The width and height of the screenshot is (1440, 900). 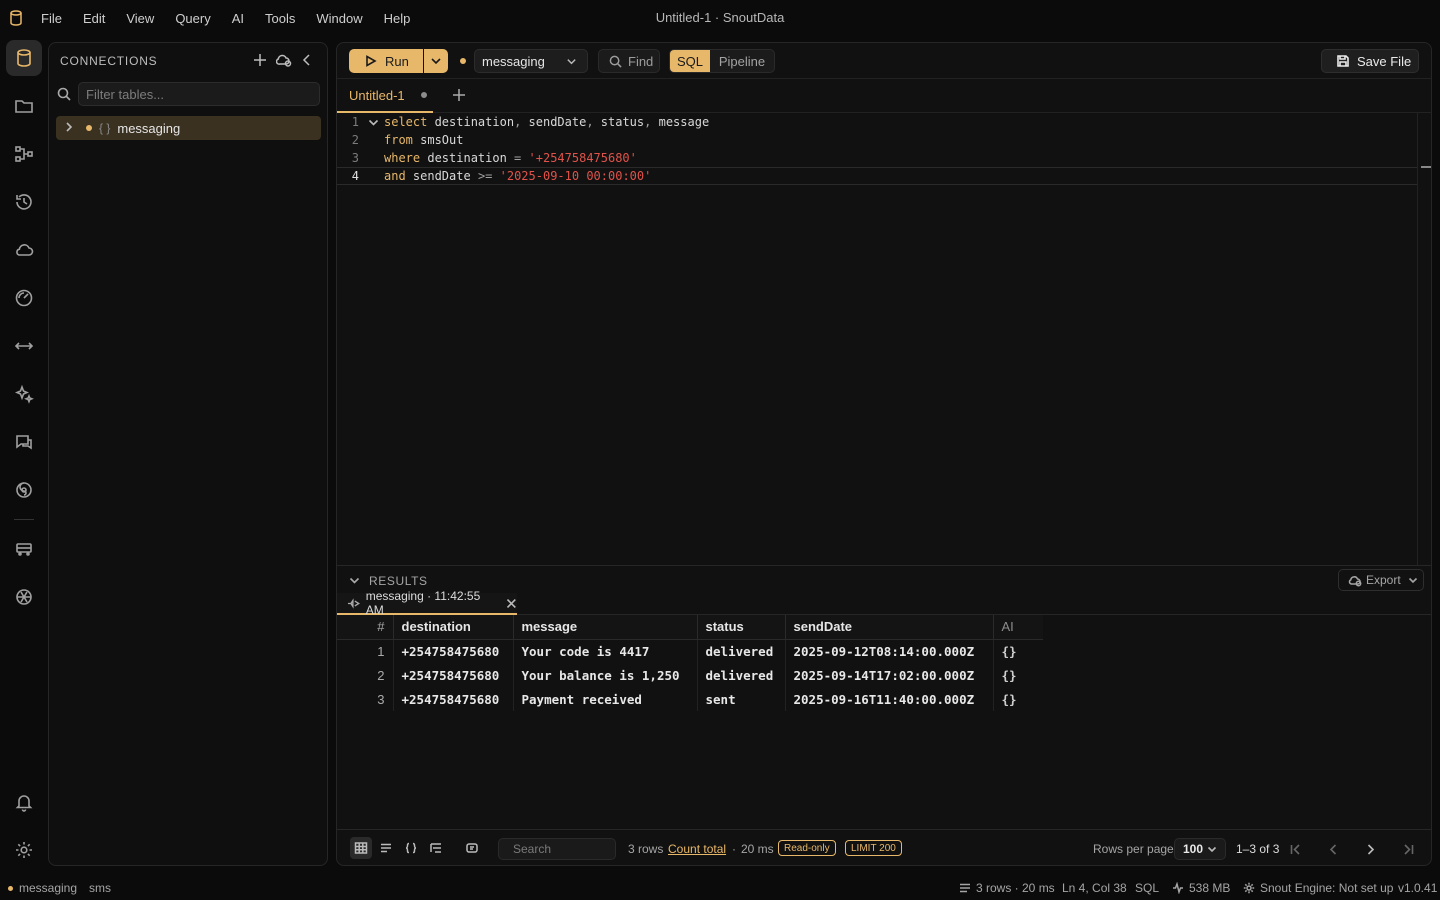 What do you see at coordinates (94, 18) in the screenshot?
I see `menu-edit: Edit` at bounding box center [94, 18].